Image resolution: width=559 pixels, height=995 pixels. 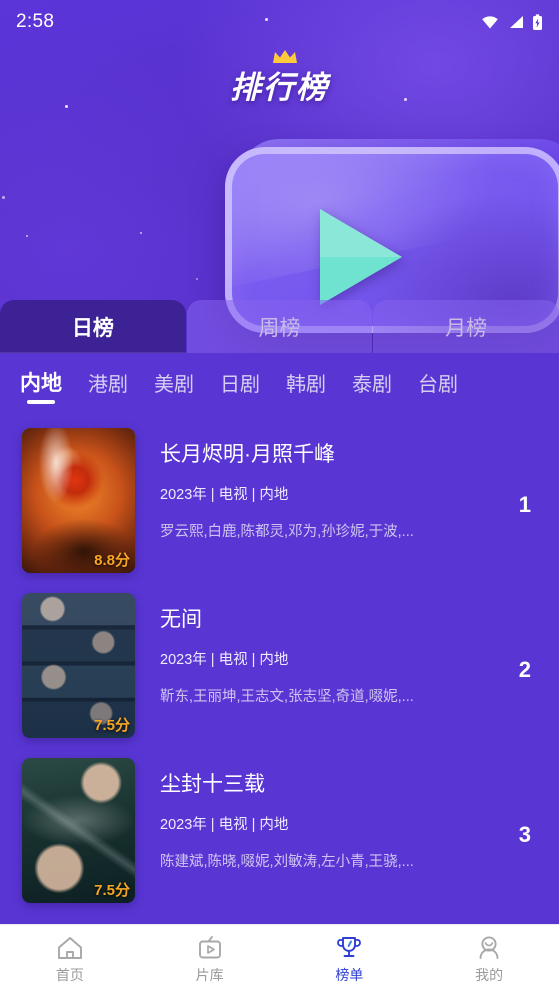 What do you see at coordinates (212, 784) in the screenshot?
I see `item-title: 尘封十三载` at bounding box center [212, 784].